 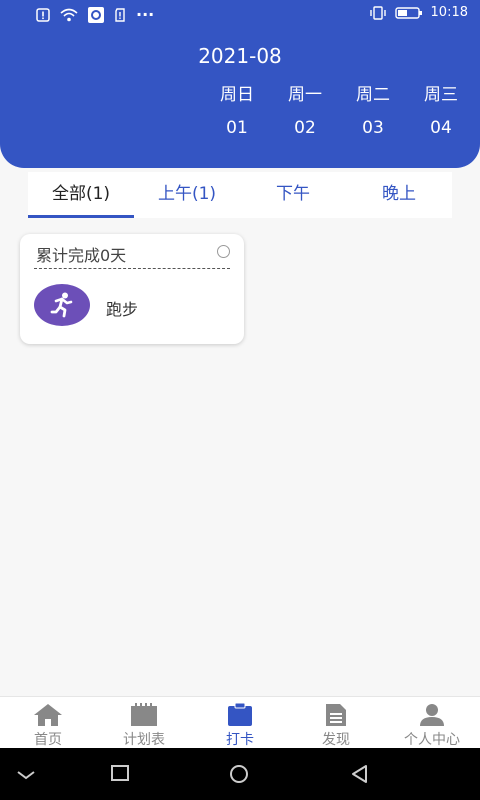 What do you see at coordinates (132, 289) in the screenshot?
I see `task-card: 累计完成0天 跑步` at bounding box center [132, 289].